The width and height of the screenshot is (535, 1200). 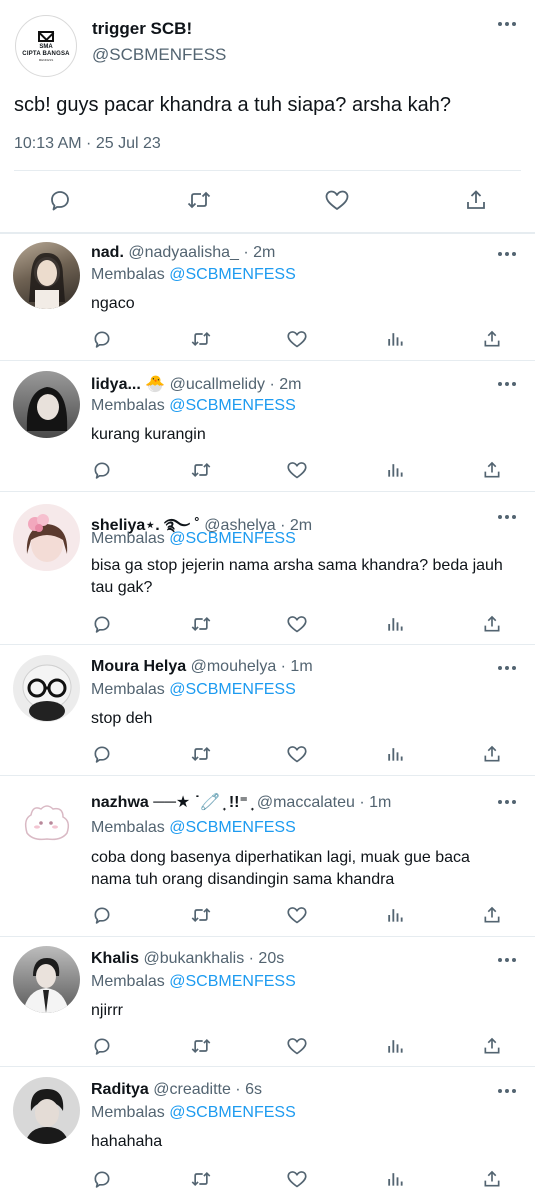 I want to click on avatar-text-line: SMA, so click(x=46, y=46).